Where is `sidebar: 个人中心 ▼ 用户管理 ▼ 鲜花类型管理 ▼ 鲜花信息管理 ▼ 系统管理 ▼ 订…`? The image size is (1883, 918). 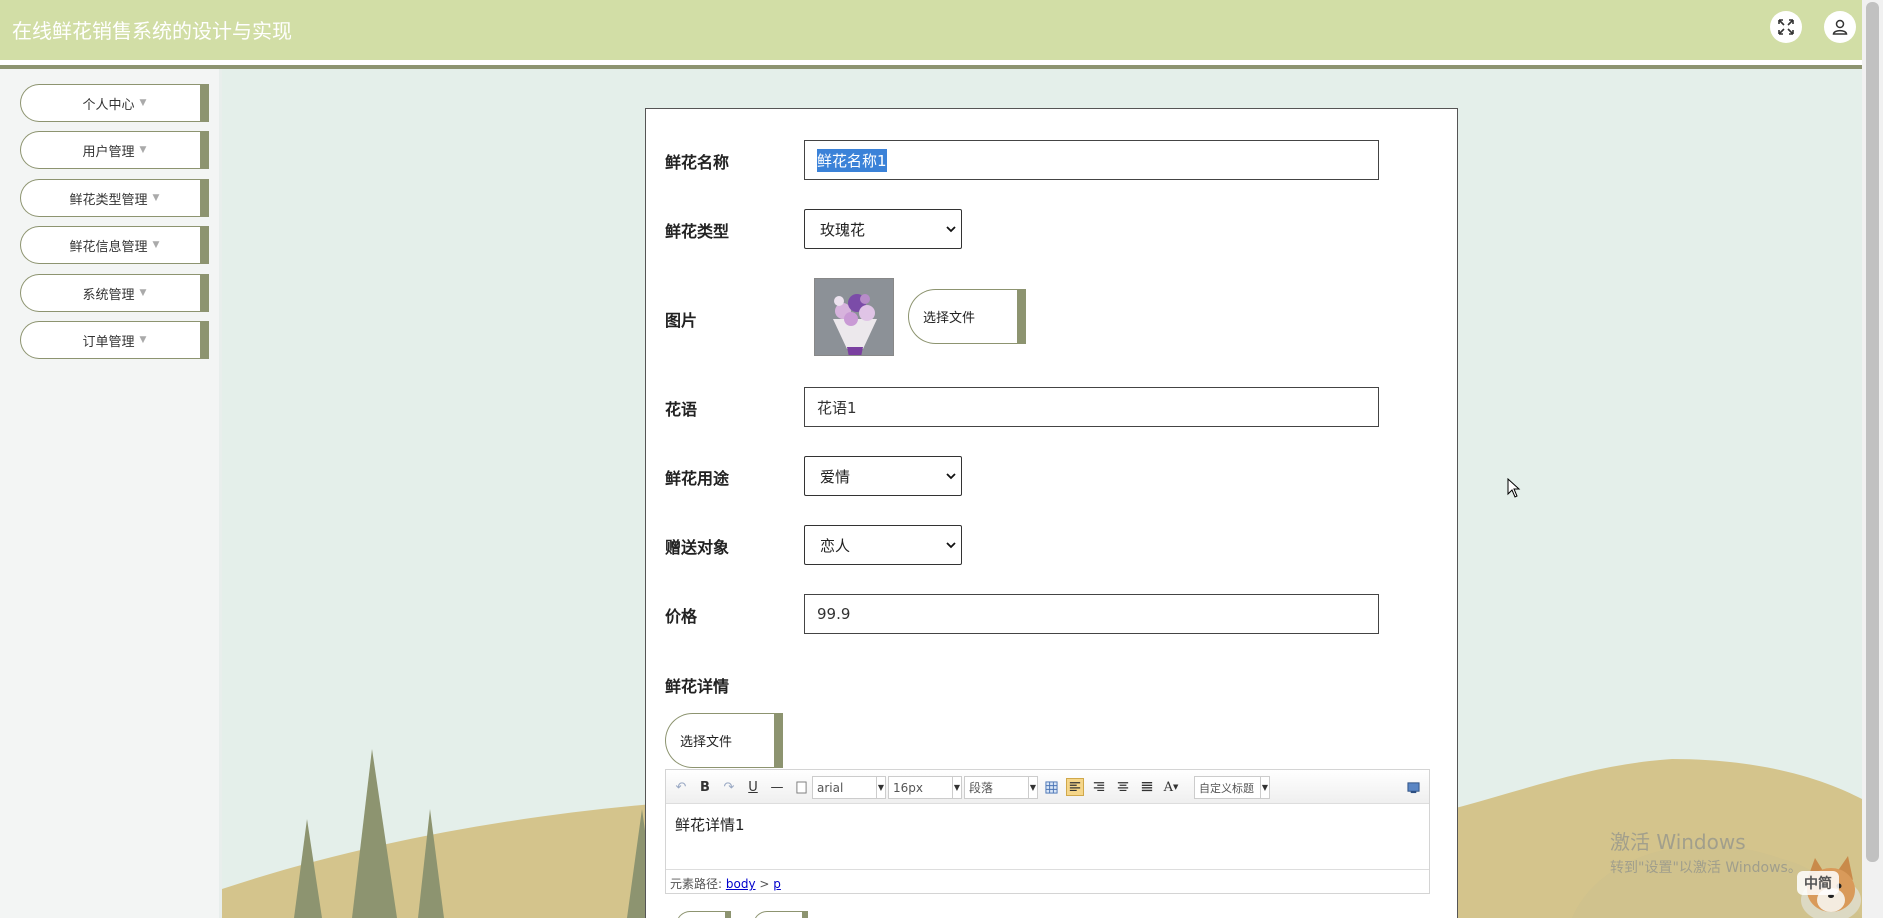 sidebar: 个人中心 ▼ 用户管理 ▼ 鲜花类型管理 ▼ 鲜花信息管理 ▼ 系统管理 ▼ 订… is located at coordinates (111, 493).